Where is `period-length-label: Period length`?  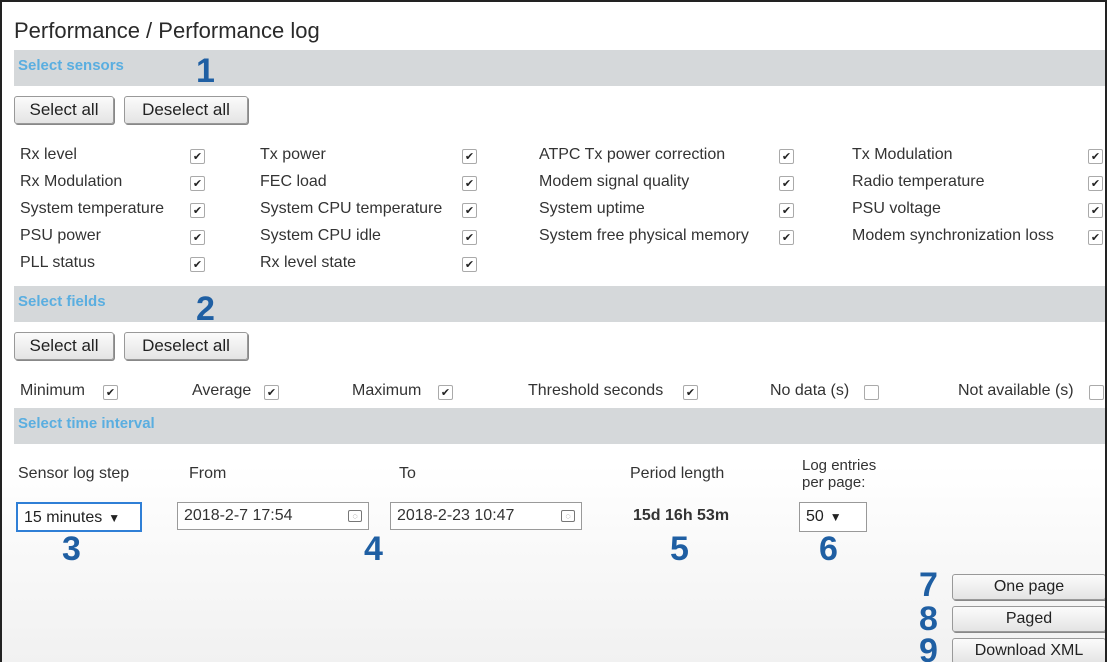 period-length-label: Period length is located at coordinates (677, 473).